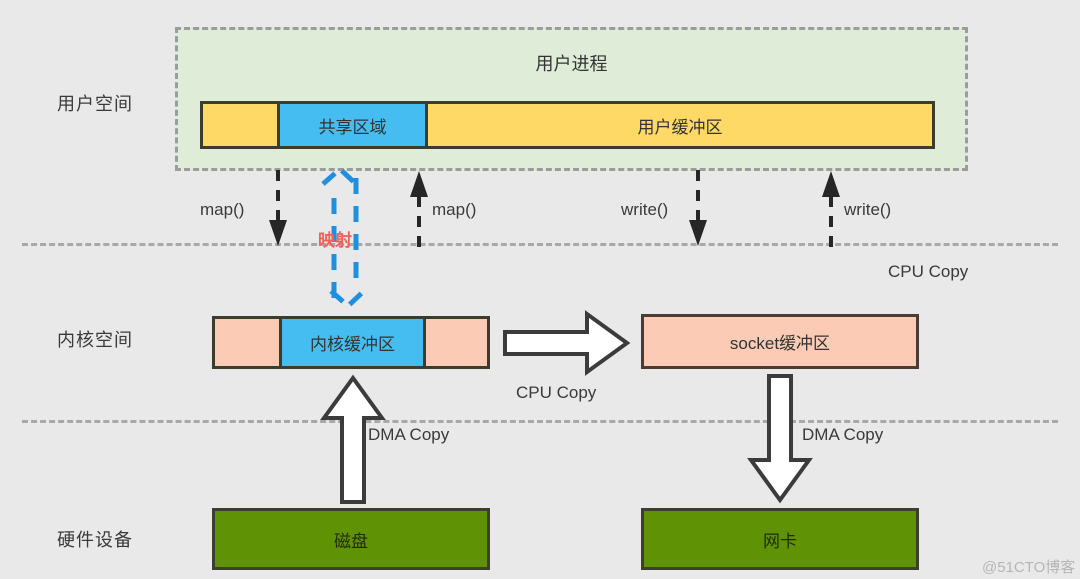  I want to click on kernel-device-divider, so click(540, 421).